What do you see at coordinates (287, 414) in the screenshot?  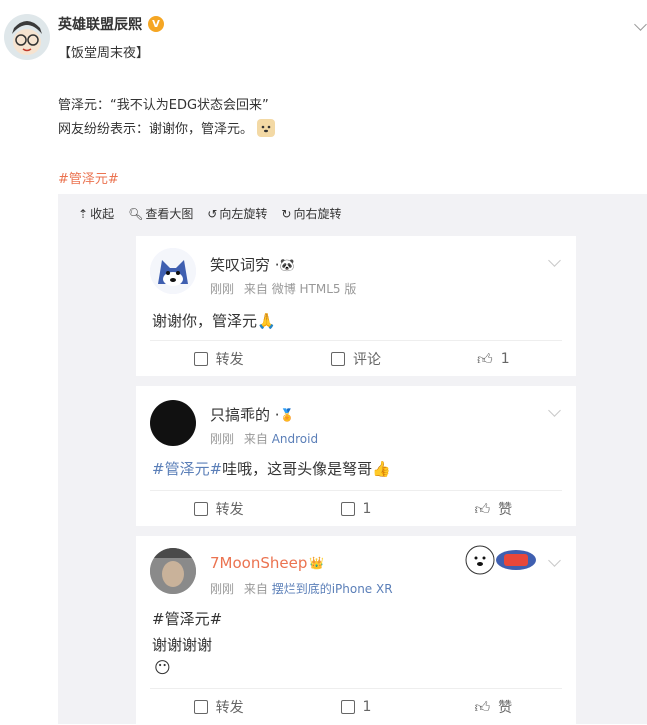 I see `medal-badge-icon: 🏅` at bounding box center [287, 414].